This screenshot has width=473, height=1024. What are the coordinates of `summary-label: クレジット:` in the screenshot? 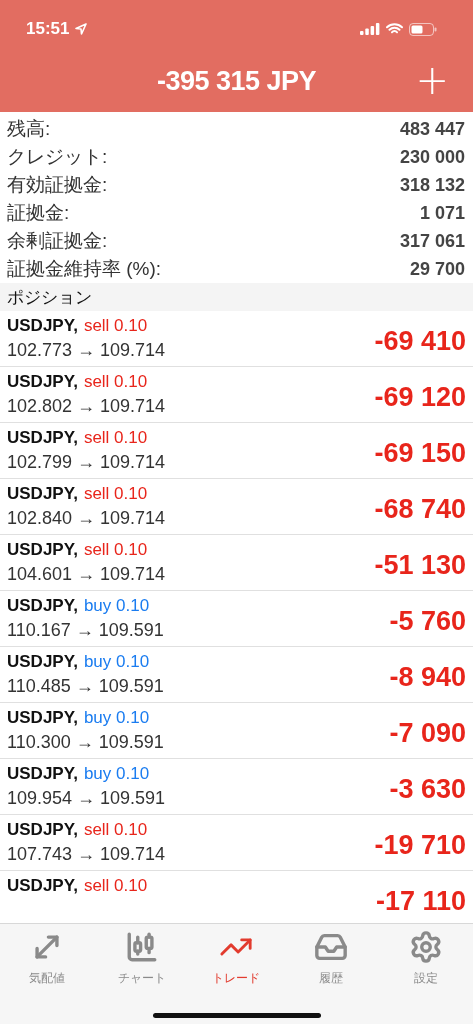 It's located at (57, 157).